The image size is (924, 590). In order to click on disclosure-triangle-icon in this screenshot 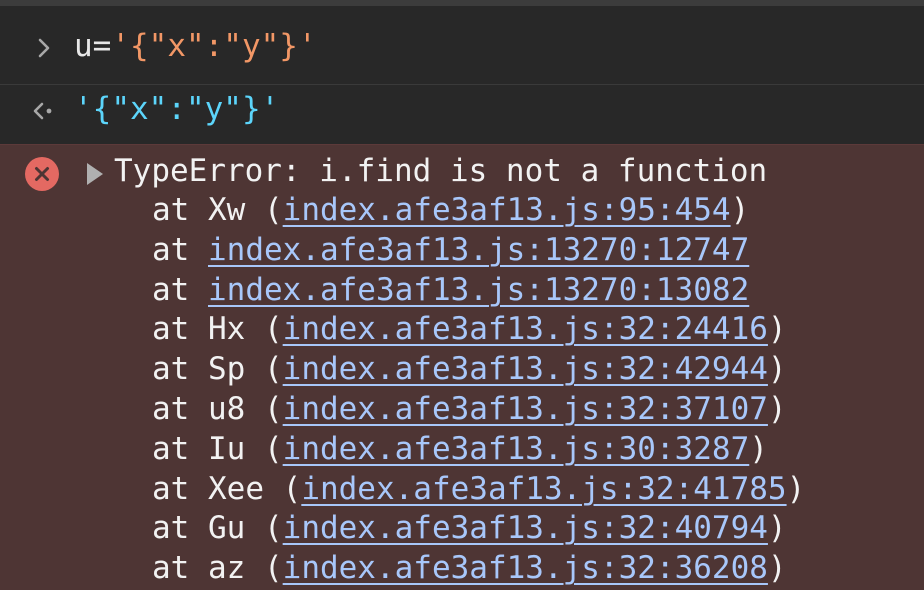, I will do `click(95, 174)`.